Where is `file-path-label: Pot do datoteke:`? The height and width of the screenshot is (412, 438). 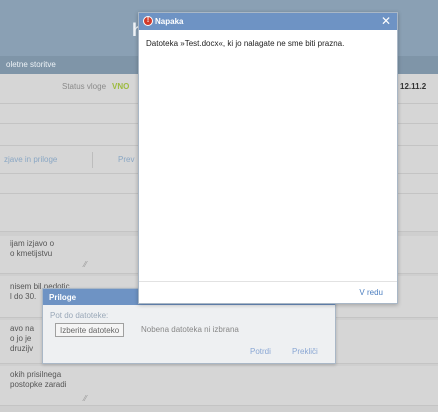
file-path-label: Pot do datoteke: is located at coordinates (79, 315).